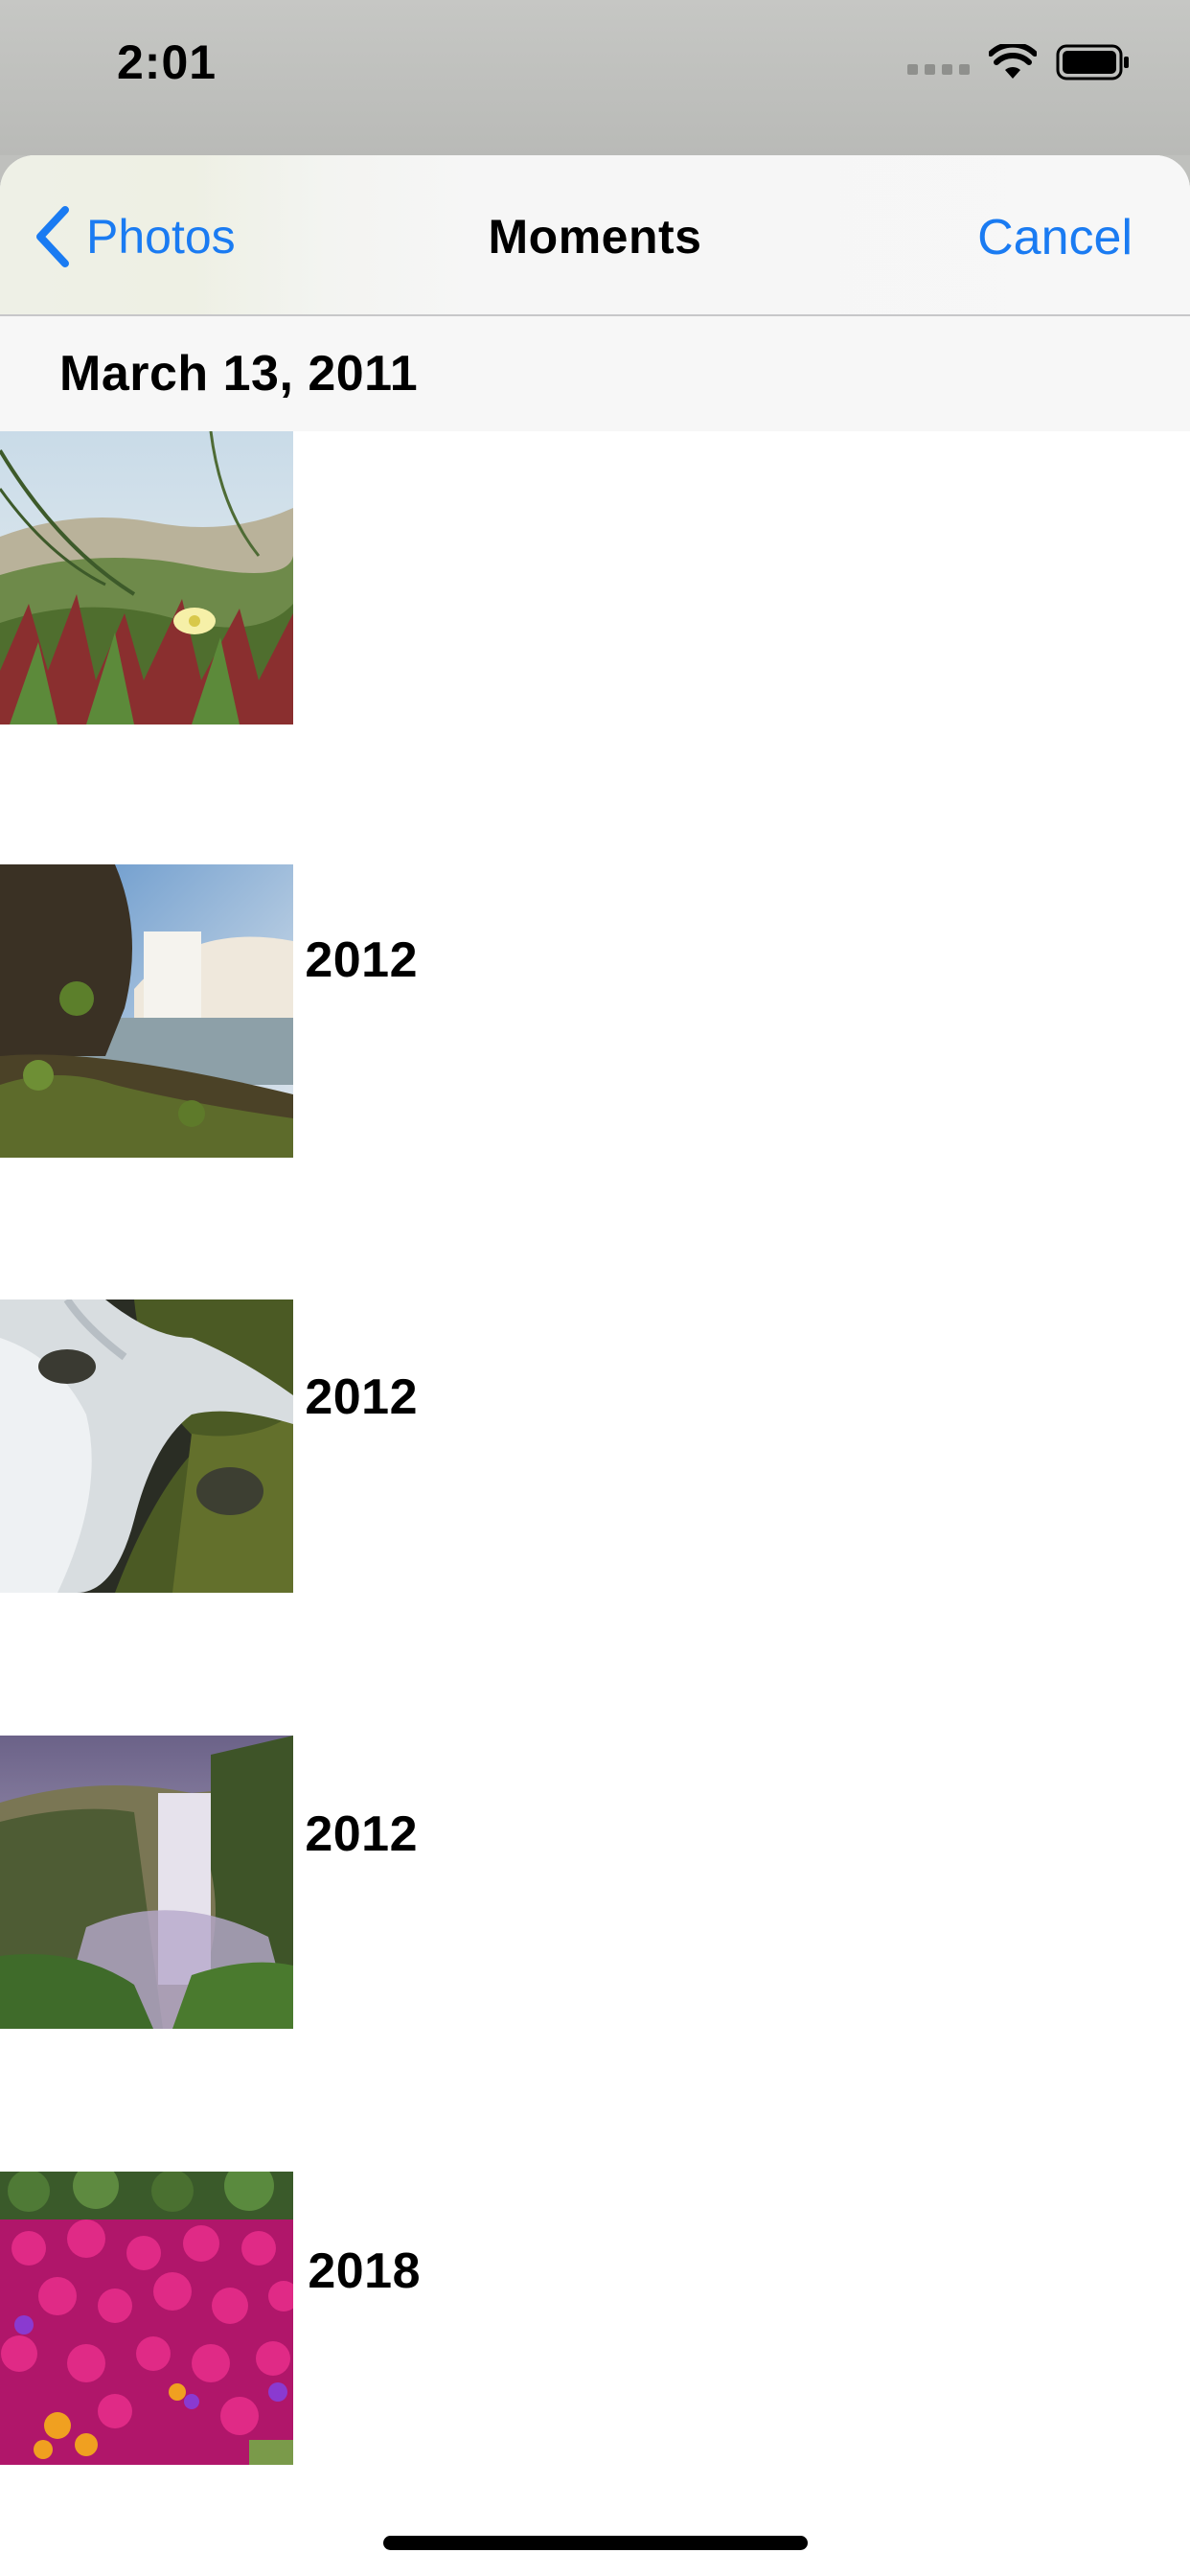  What do you see at coordinates (595, 235) in the screenshot?
I see `navigation-bar: Photos Moments Cancel` at bounding box center [595, 235].